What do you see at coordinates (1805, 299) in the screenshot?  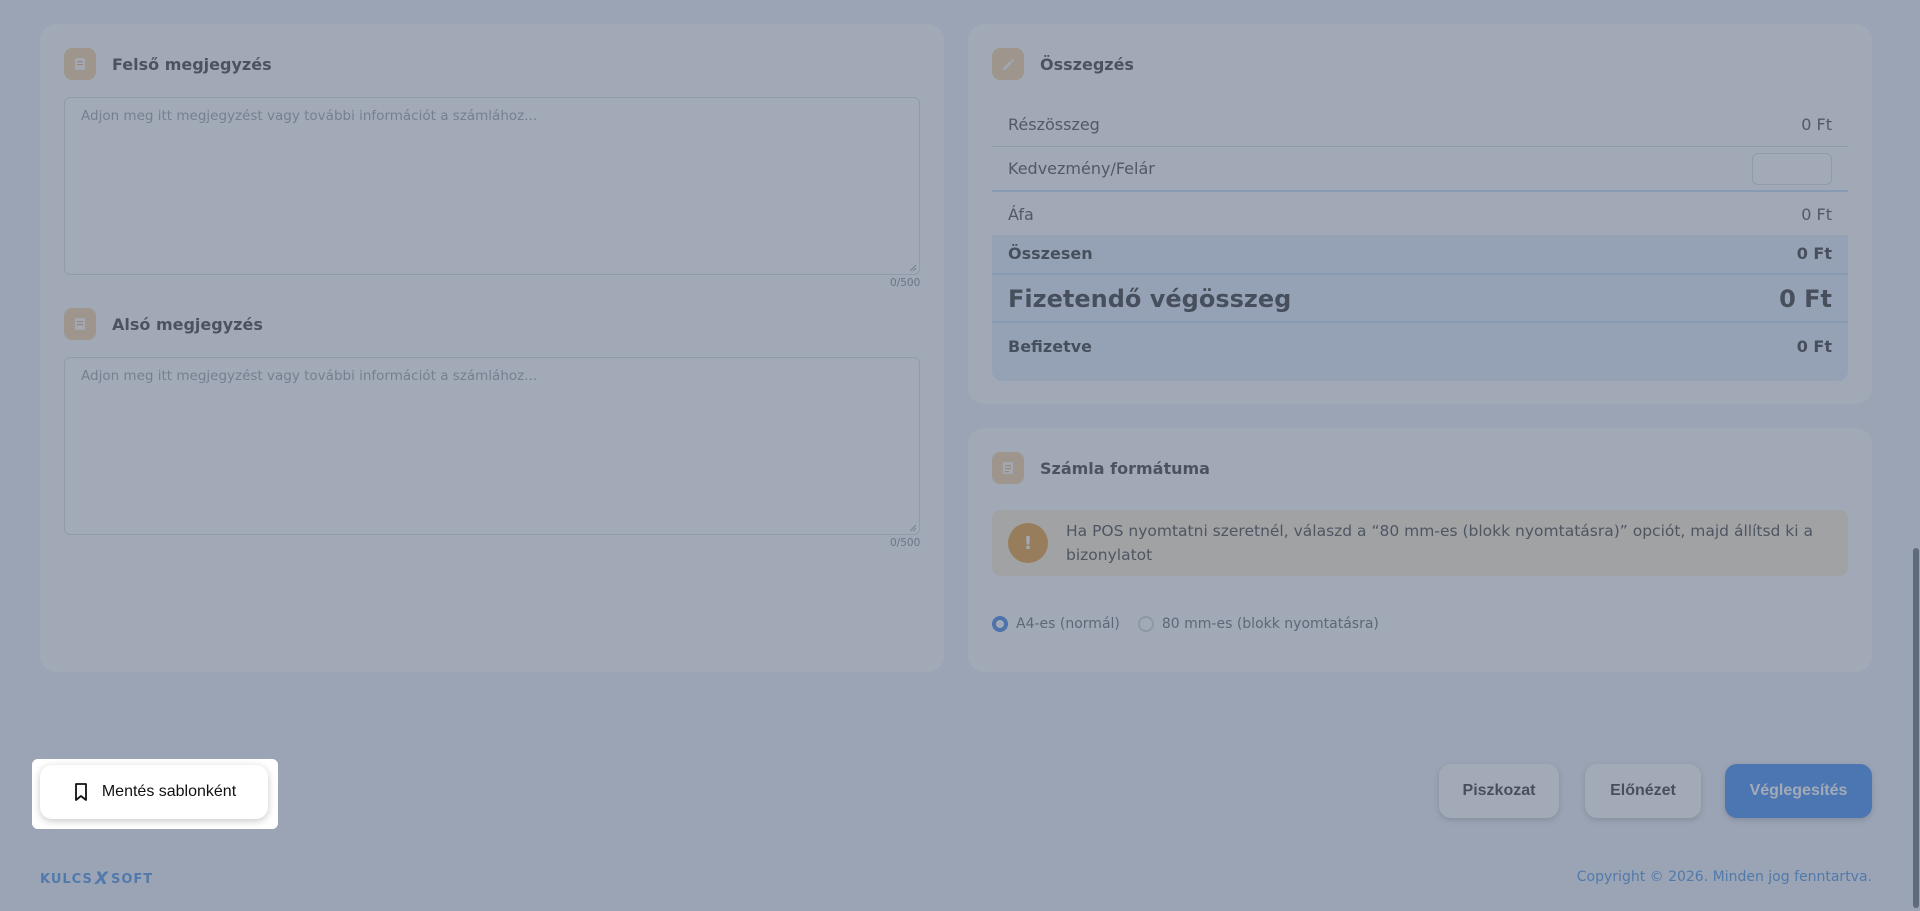 I see `payable-value: 0 Ft` at bounding box center [1805, 299].